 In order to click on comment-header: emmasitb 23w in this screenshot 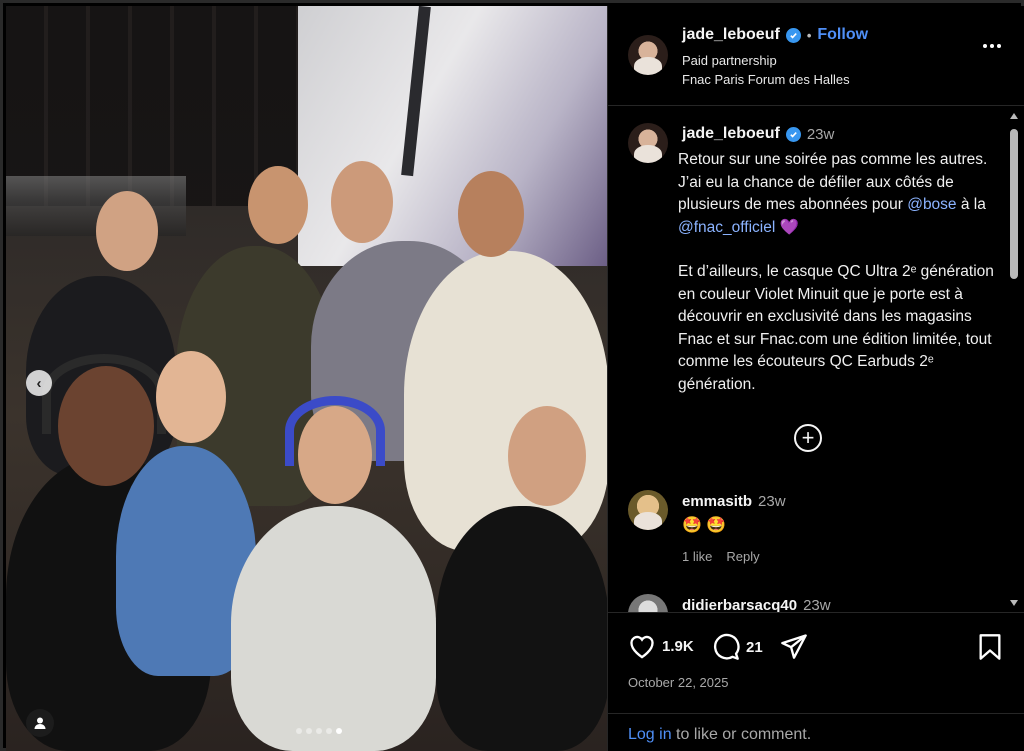, I will do `click(734, 501)`.